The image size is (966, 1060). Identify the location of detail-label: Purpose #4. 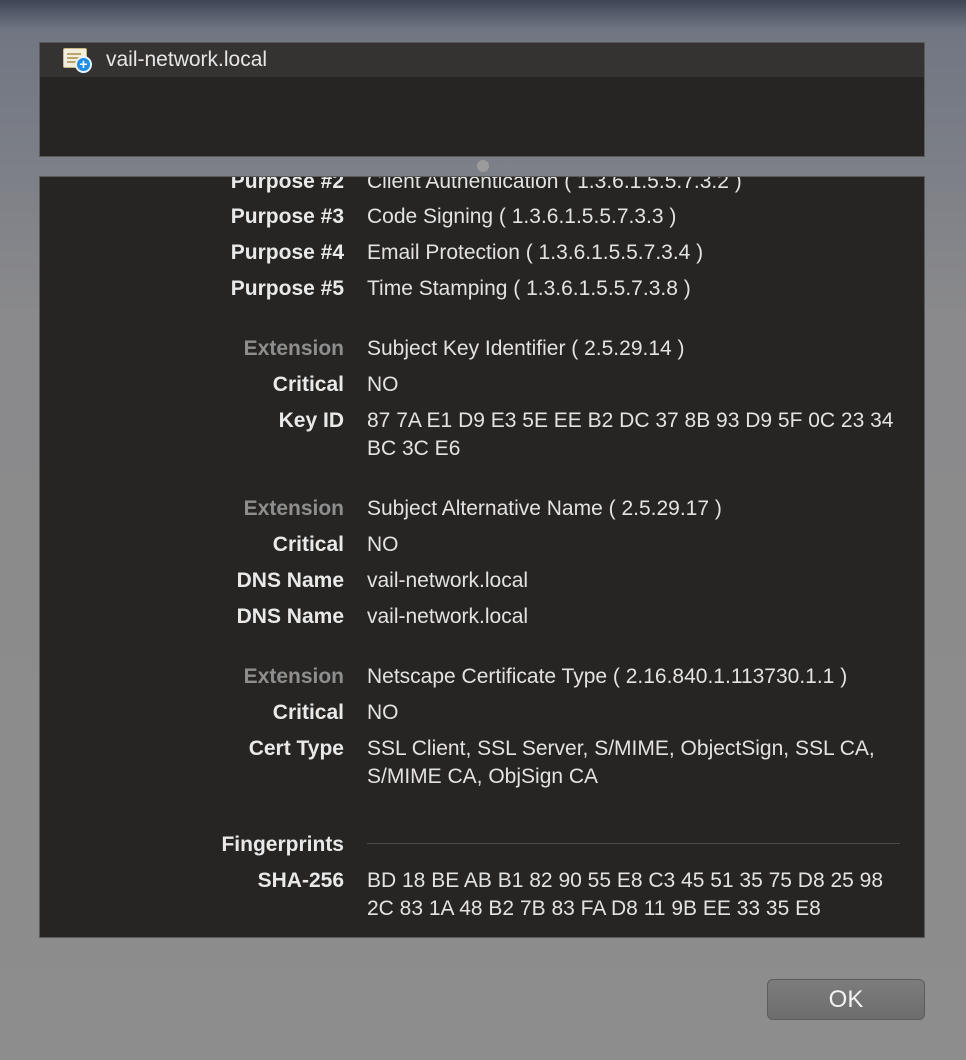
(287, 252).